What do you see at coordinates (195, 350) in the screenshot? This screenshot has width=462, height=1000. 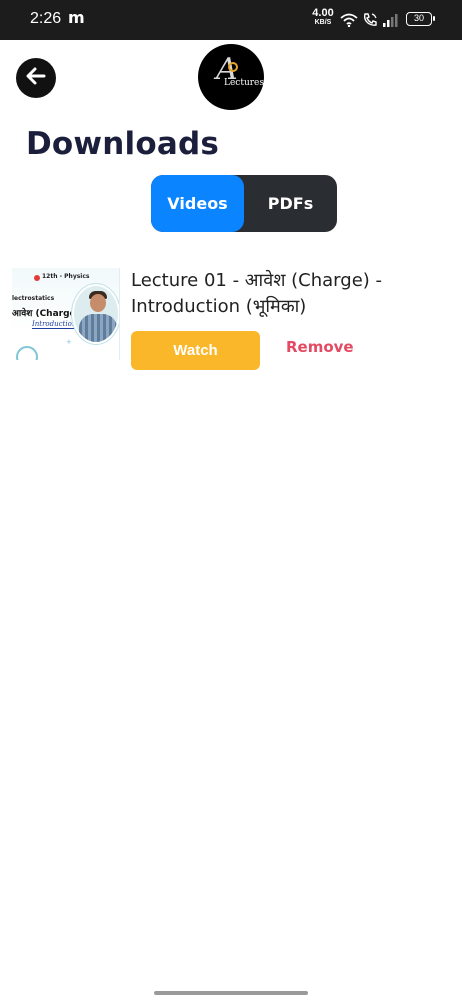 I see `watch-button: Watch` at bounding box center [195, 350].